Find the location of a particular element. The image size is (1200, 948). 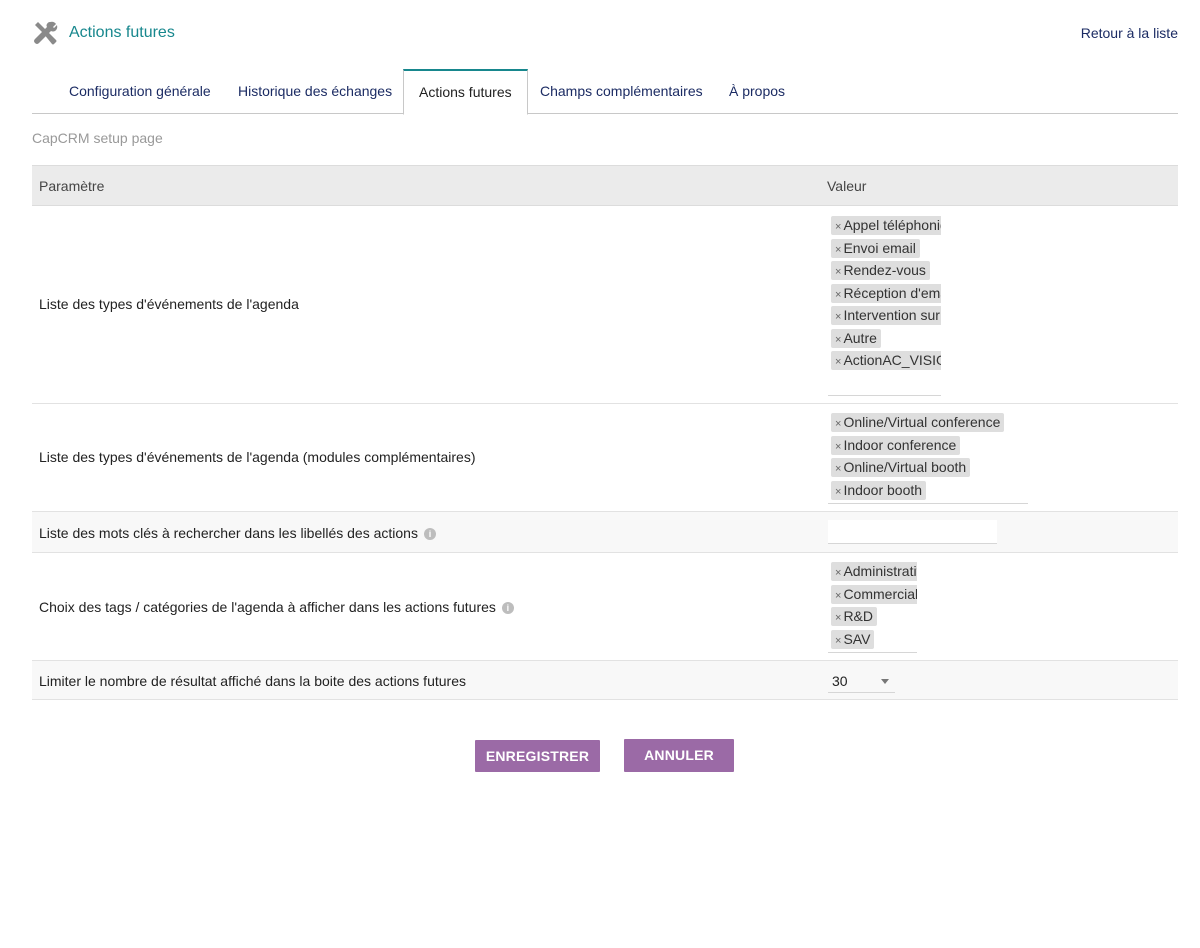

page-subtitle: CapCRM setup page is located at coordinates (97, 138).